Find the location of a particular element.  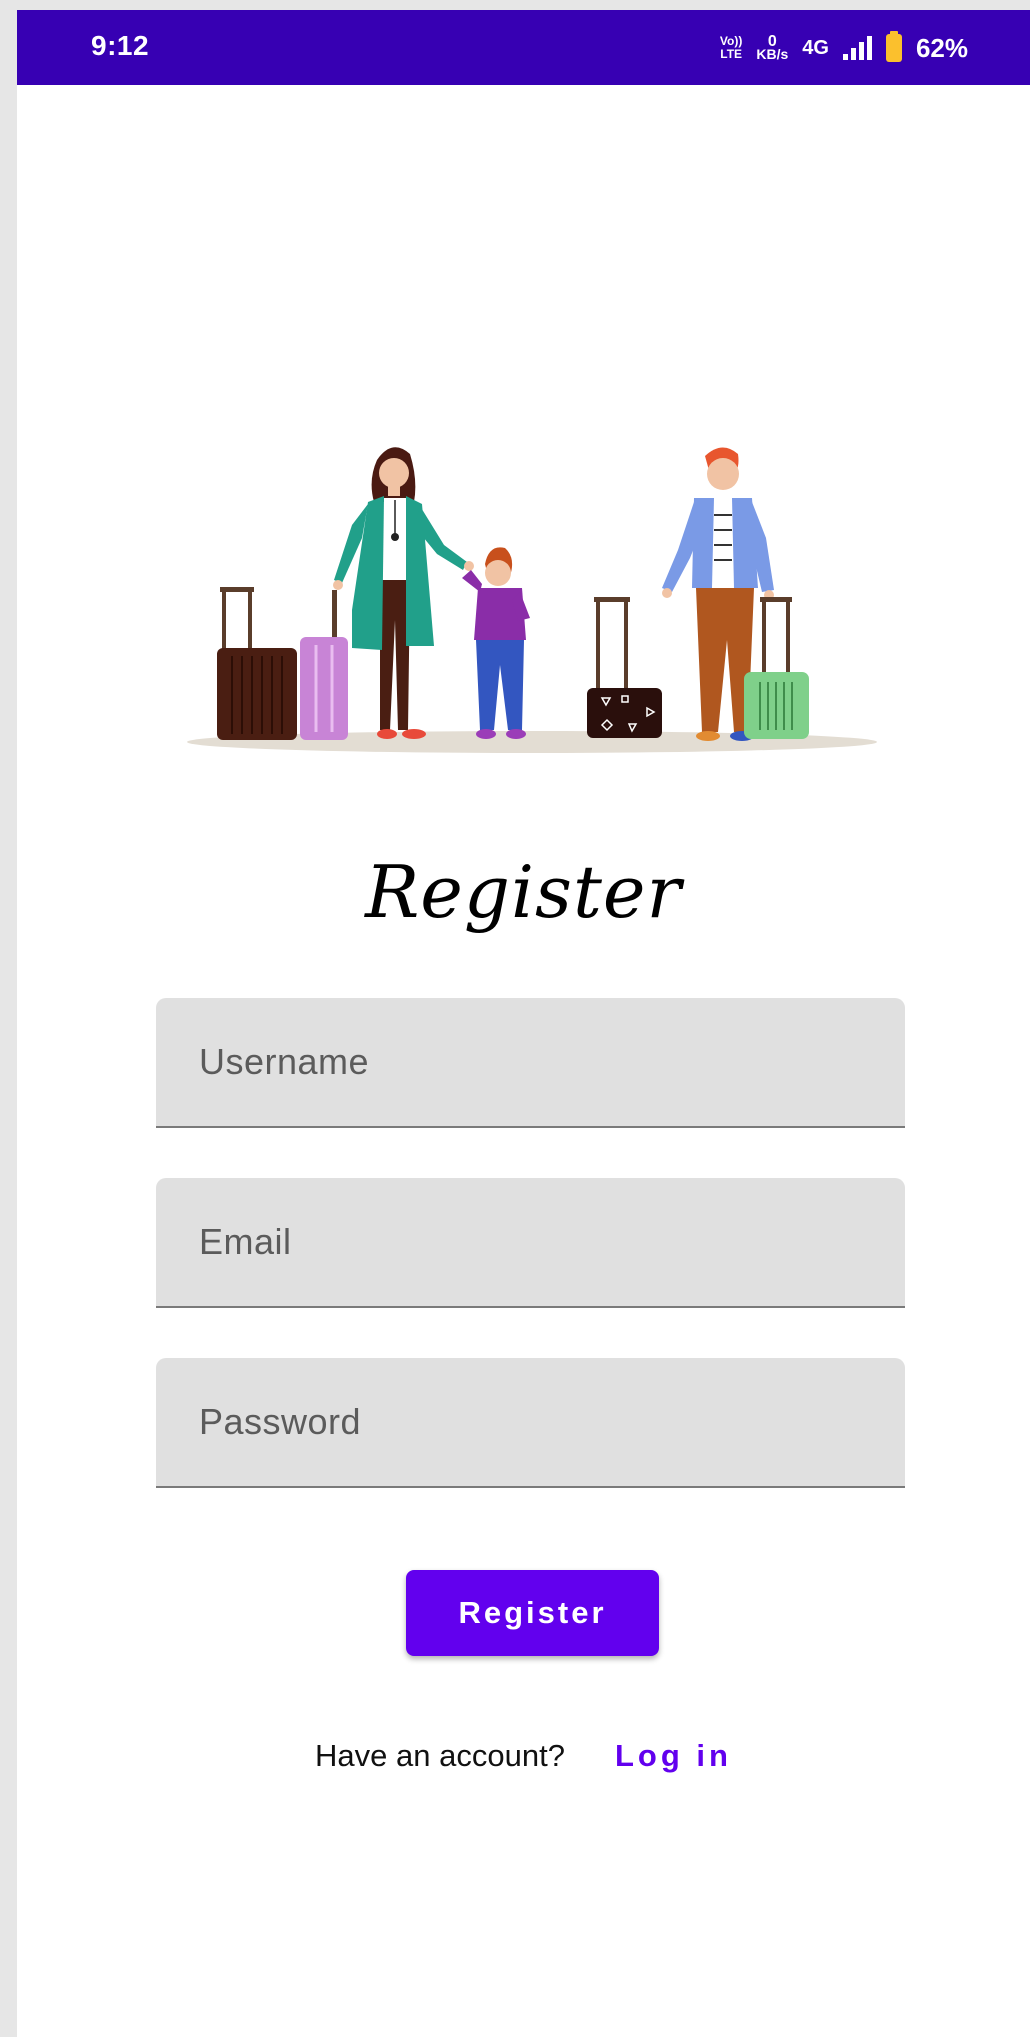

suitcase-brown-icon is located at coordinates (257, 663).